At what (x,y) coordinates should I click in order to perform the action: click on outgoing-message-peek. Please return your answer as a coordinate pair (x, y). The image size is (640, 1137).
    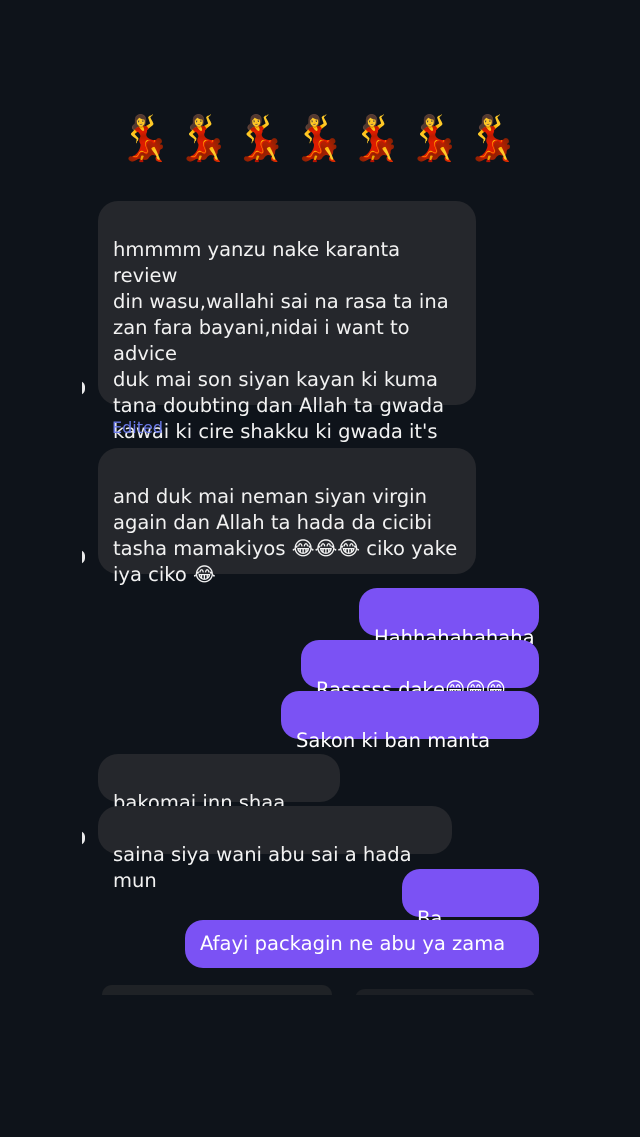
    Looking at the image, I should click on (445, 992).